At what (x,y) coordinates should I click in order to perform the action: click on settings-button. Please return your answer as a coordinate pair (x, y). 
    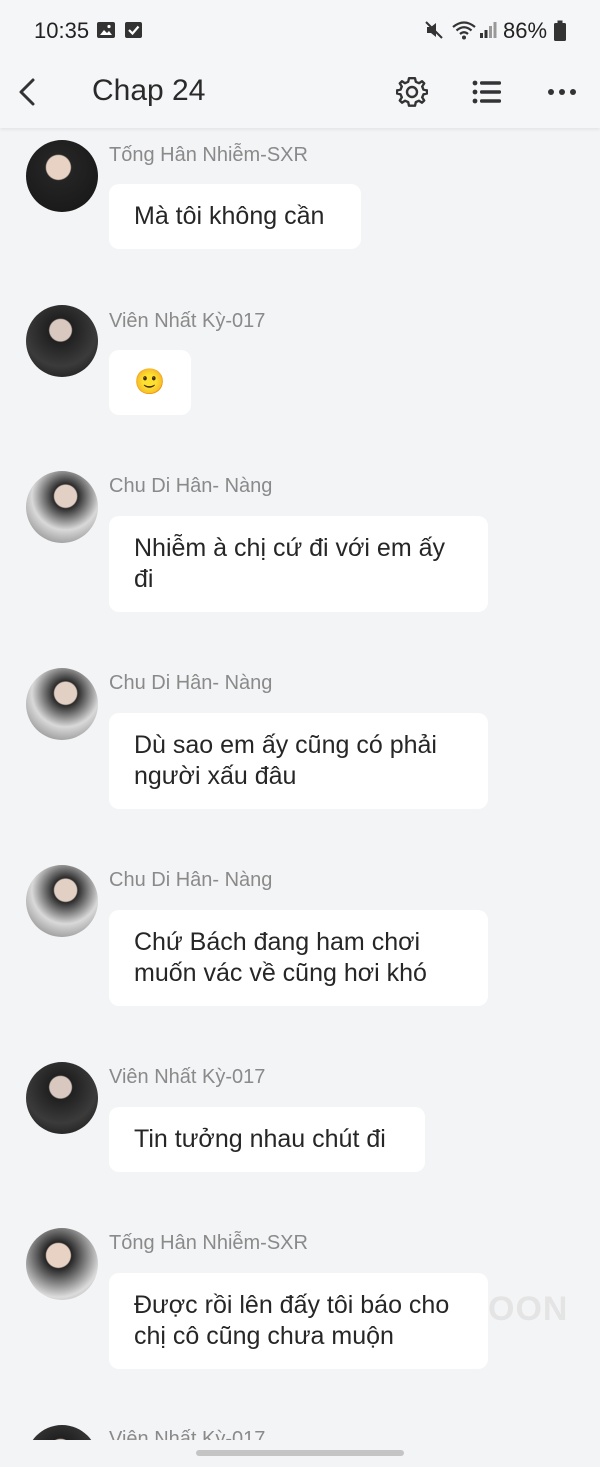
    Looking at the image, I should click on (412, 92).